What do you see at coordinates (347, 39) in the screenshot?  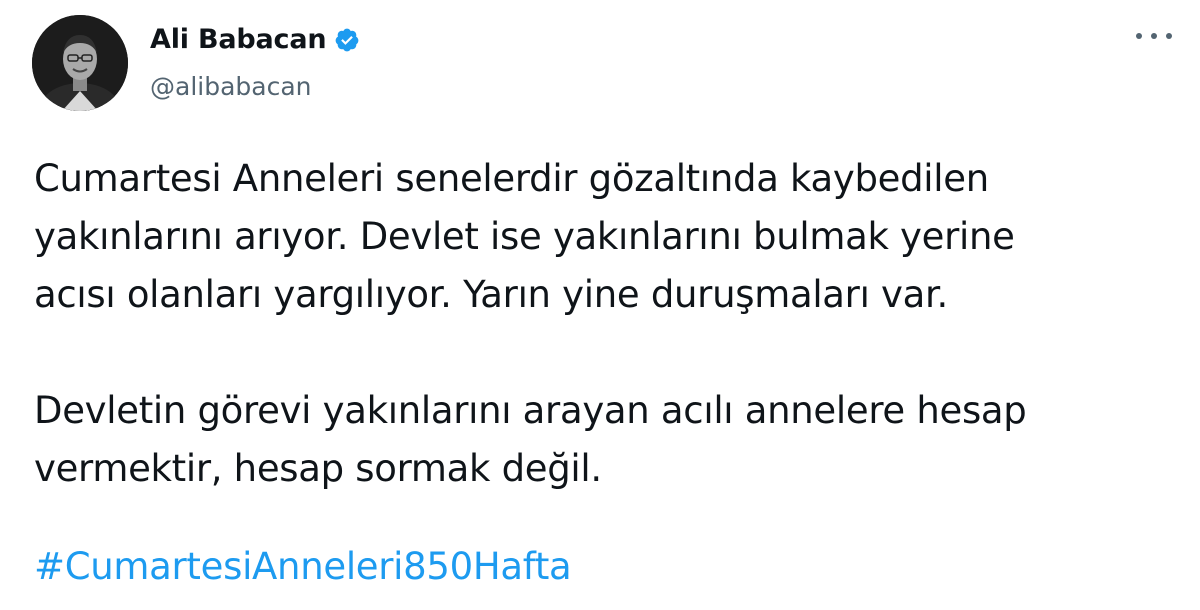 I see `verified-badge-icon` at bounding box center [347, 39].